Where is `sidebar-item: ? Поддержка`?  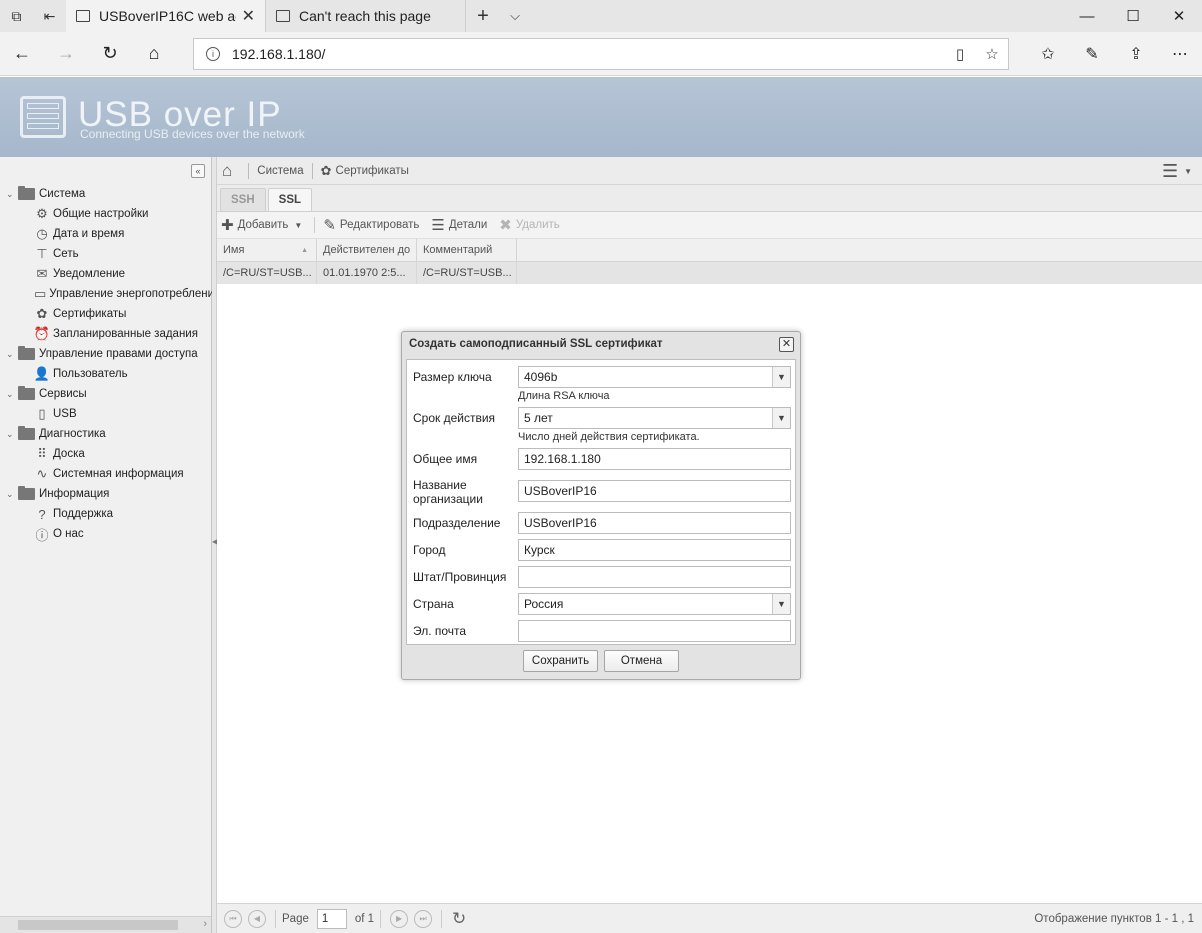 sidebar-item: ? Поддержка is located at coordinates (105, 514).